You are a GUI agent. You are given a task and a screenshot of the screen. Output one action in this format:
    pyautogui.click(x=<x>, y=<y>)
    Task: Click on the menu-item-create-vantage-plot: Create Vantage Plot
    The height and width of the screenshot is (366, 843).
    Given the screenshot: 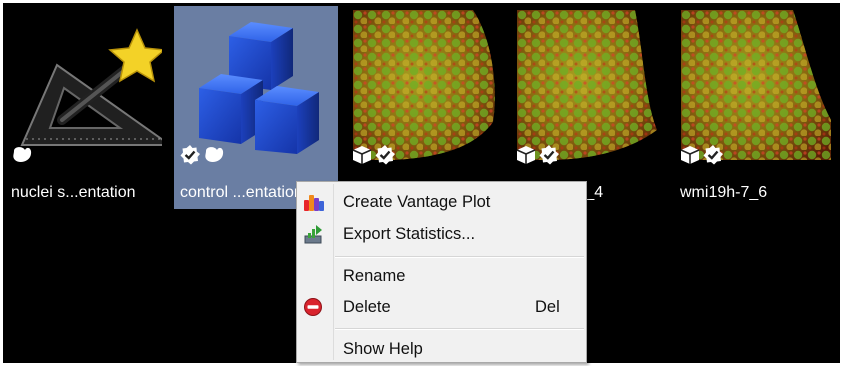 What is the action you would take?
    pyautogui.click(x=441, y=202)
    